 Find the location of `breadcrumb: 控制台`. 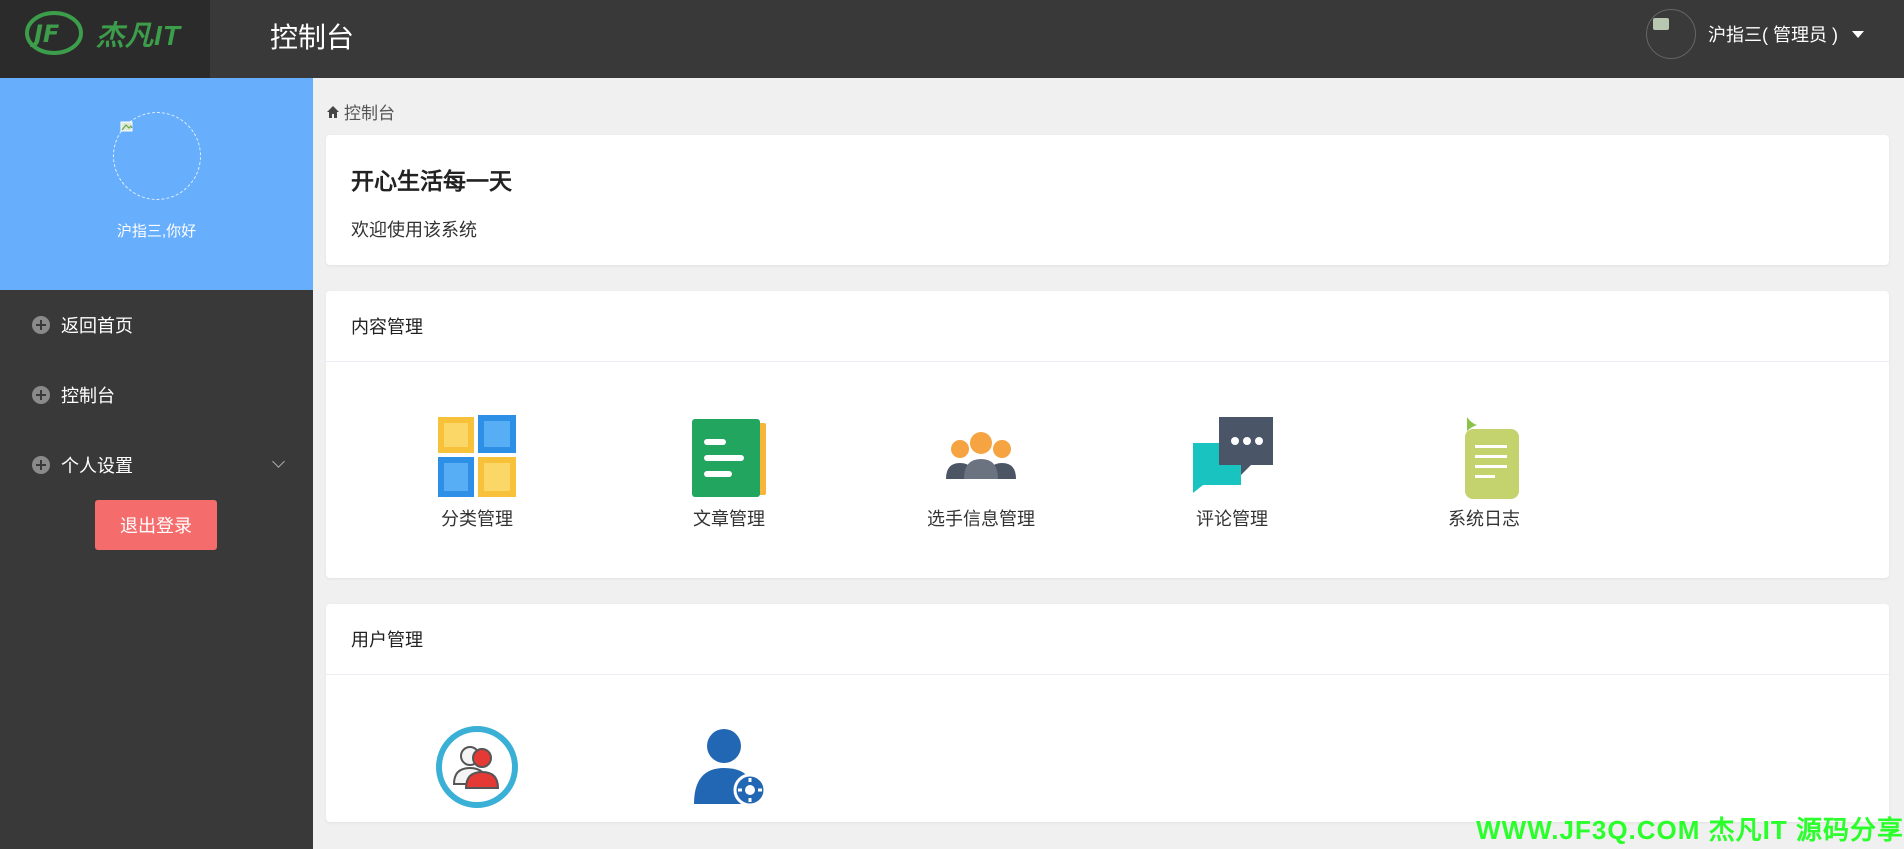

breadcrumb: 控制台 is located at coordinates (360, 111).